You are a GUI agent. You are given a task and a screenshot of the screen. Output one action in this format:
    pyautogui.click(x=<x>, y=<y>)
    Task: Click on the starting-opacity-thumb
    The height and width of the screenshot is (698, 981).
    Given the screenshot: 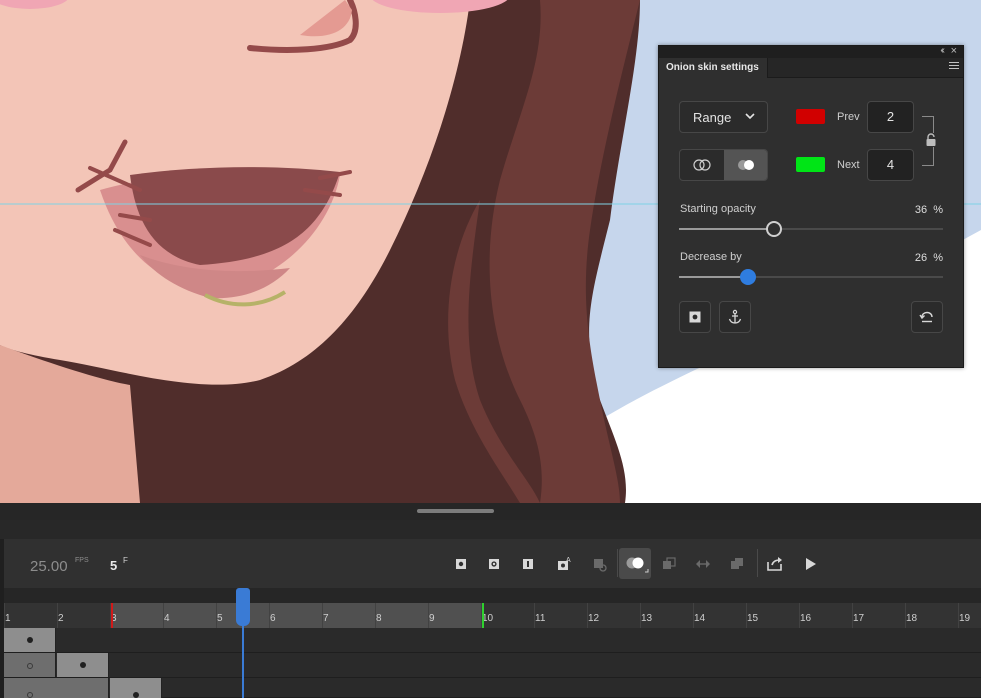 What is the action you would take?
    pyautogui.click(x=774, y=229)
    